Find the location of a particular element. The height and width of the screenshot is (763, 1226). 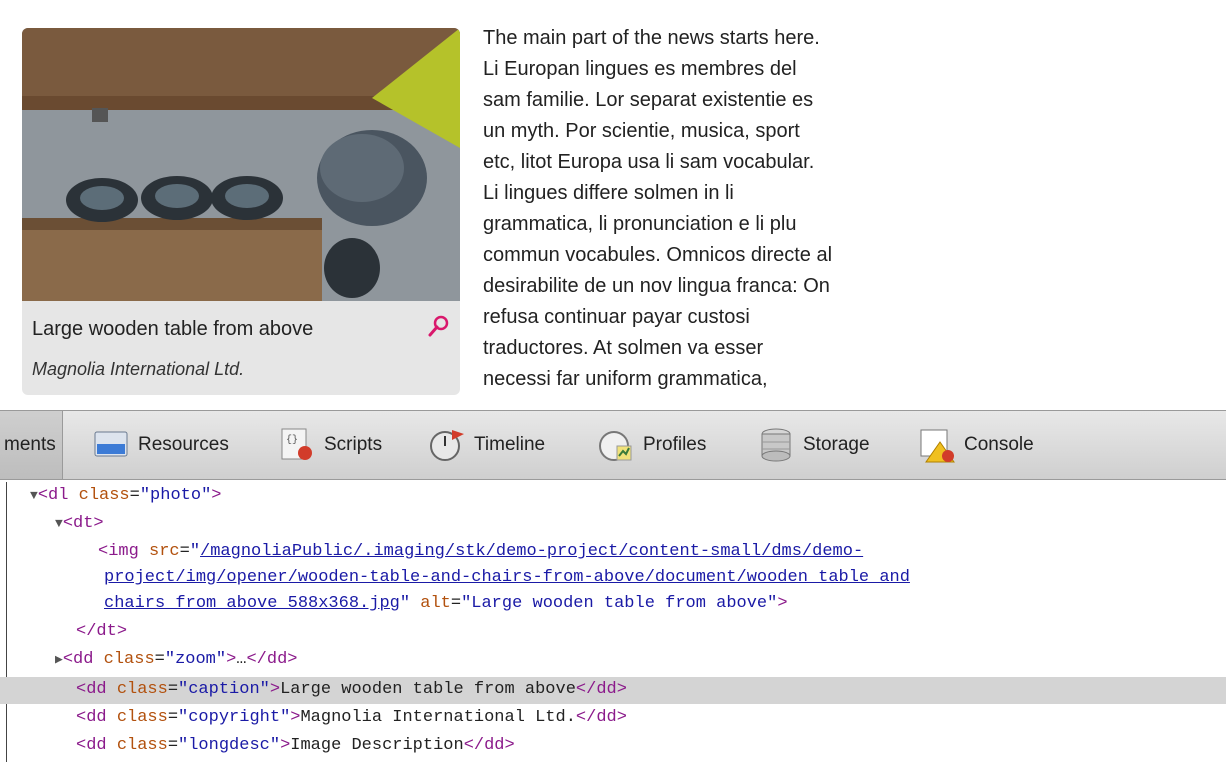

tree-node-dd-zoom: ▶<dd class="zoom">…</dd> is located at coordinates (176, 660).